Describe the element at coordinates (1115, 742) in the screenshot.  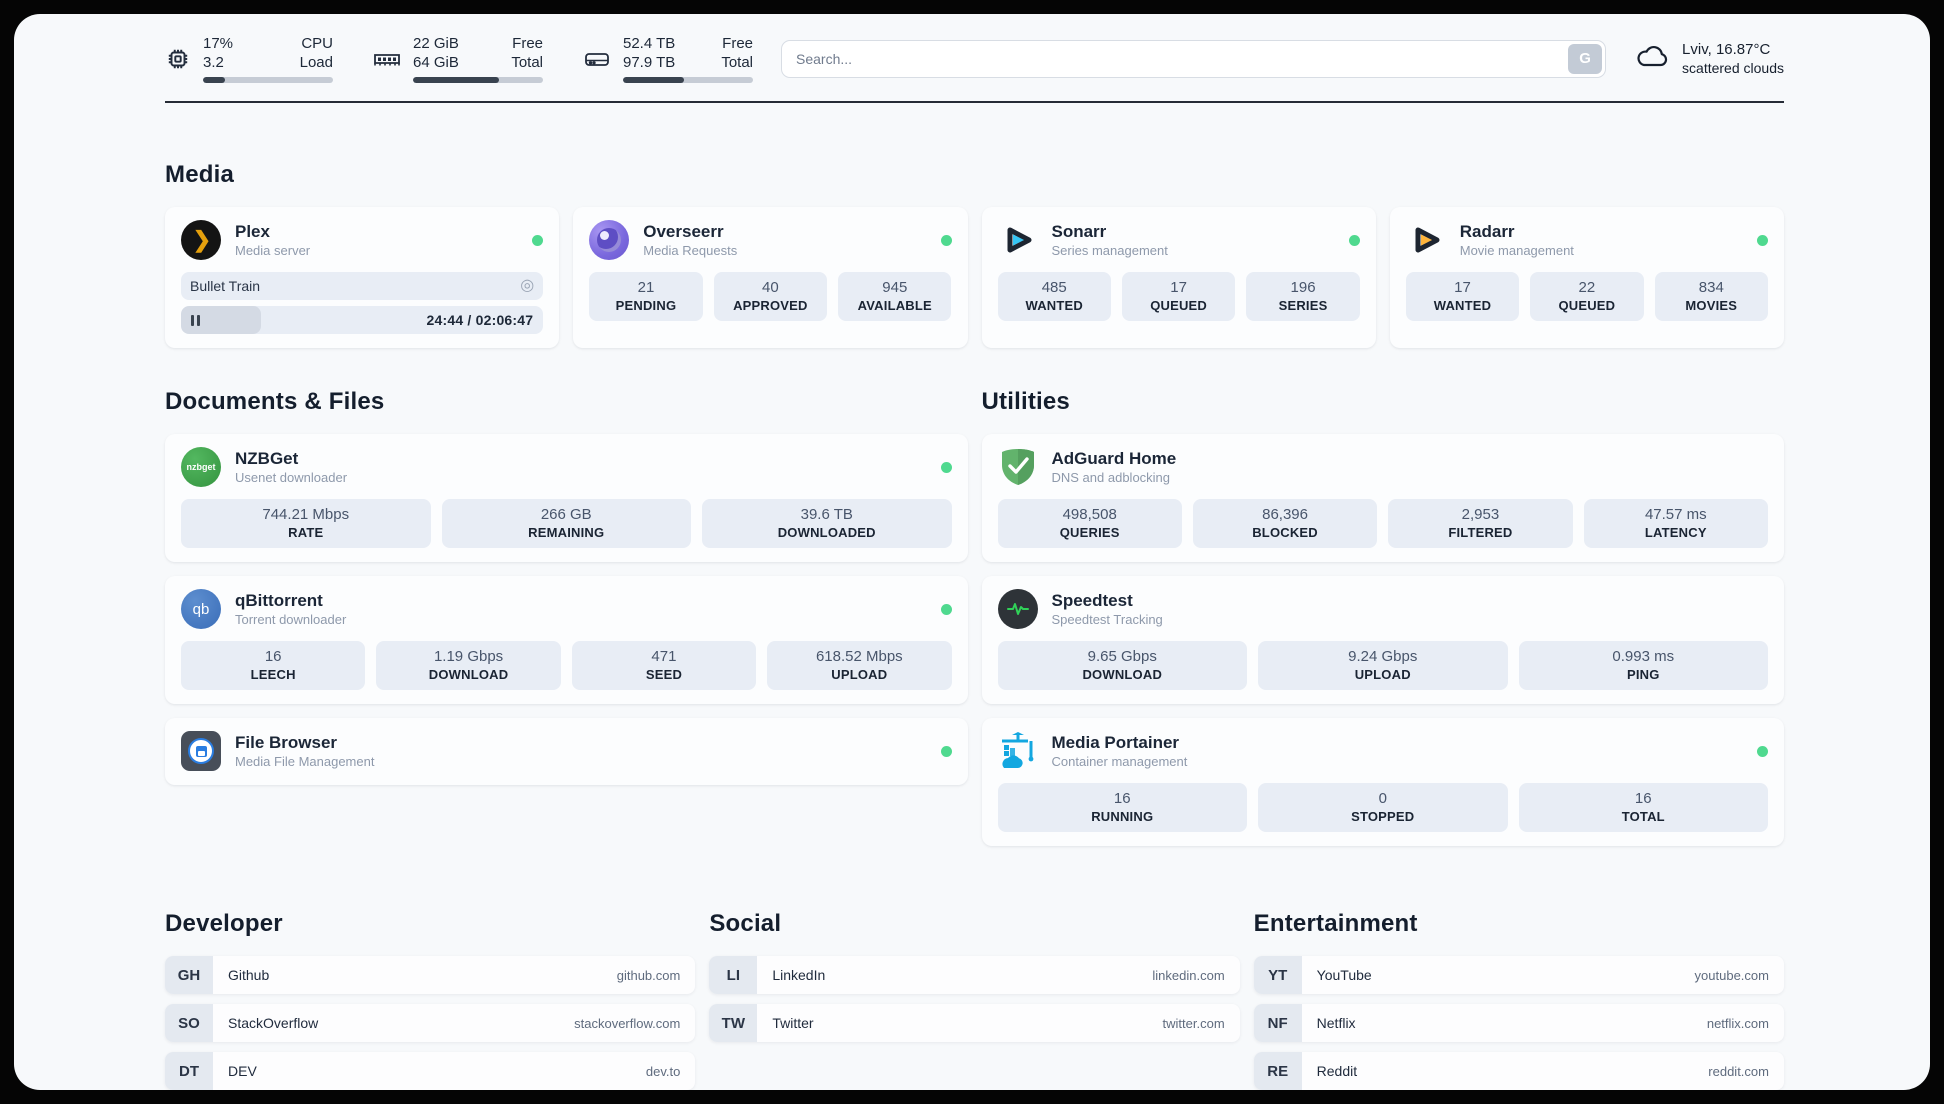
I see `app-name: Media Portainer` at that location.